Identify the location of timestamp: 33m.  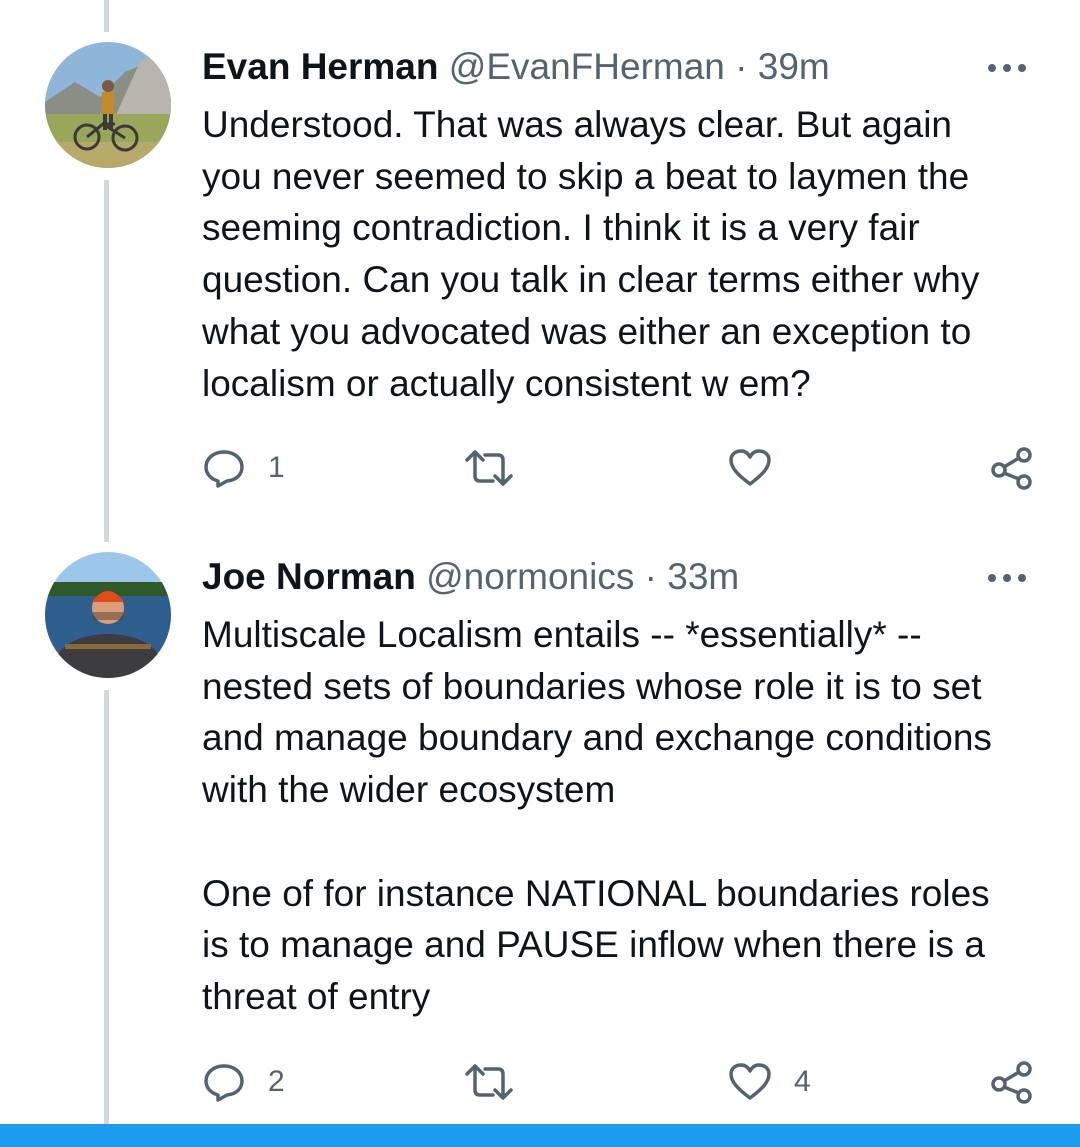
(703, 576).